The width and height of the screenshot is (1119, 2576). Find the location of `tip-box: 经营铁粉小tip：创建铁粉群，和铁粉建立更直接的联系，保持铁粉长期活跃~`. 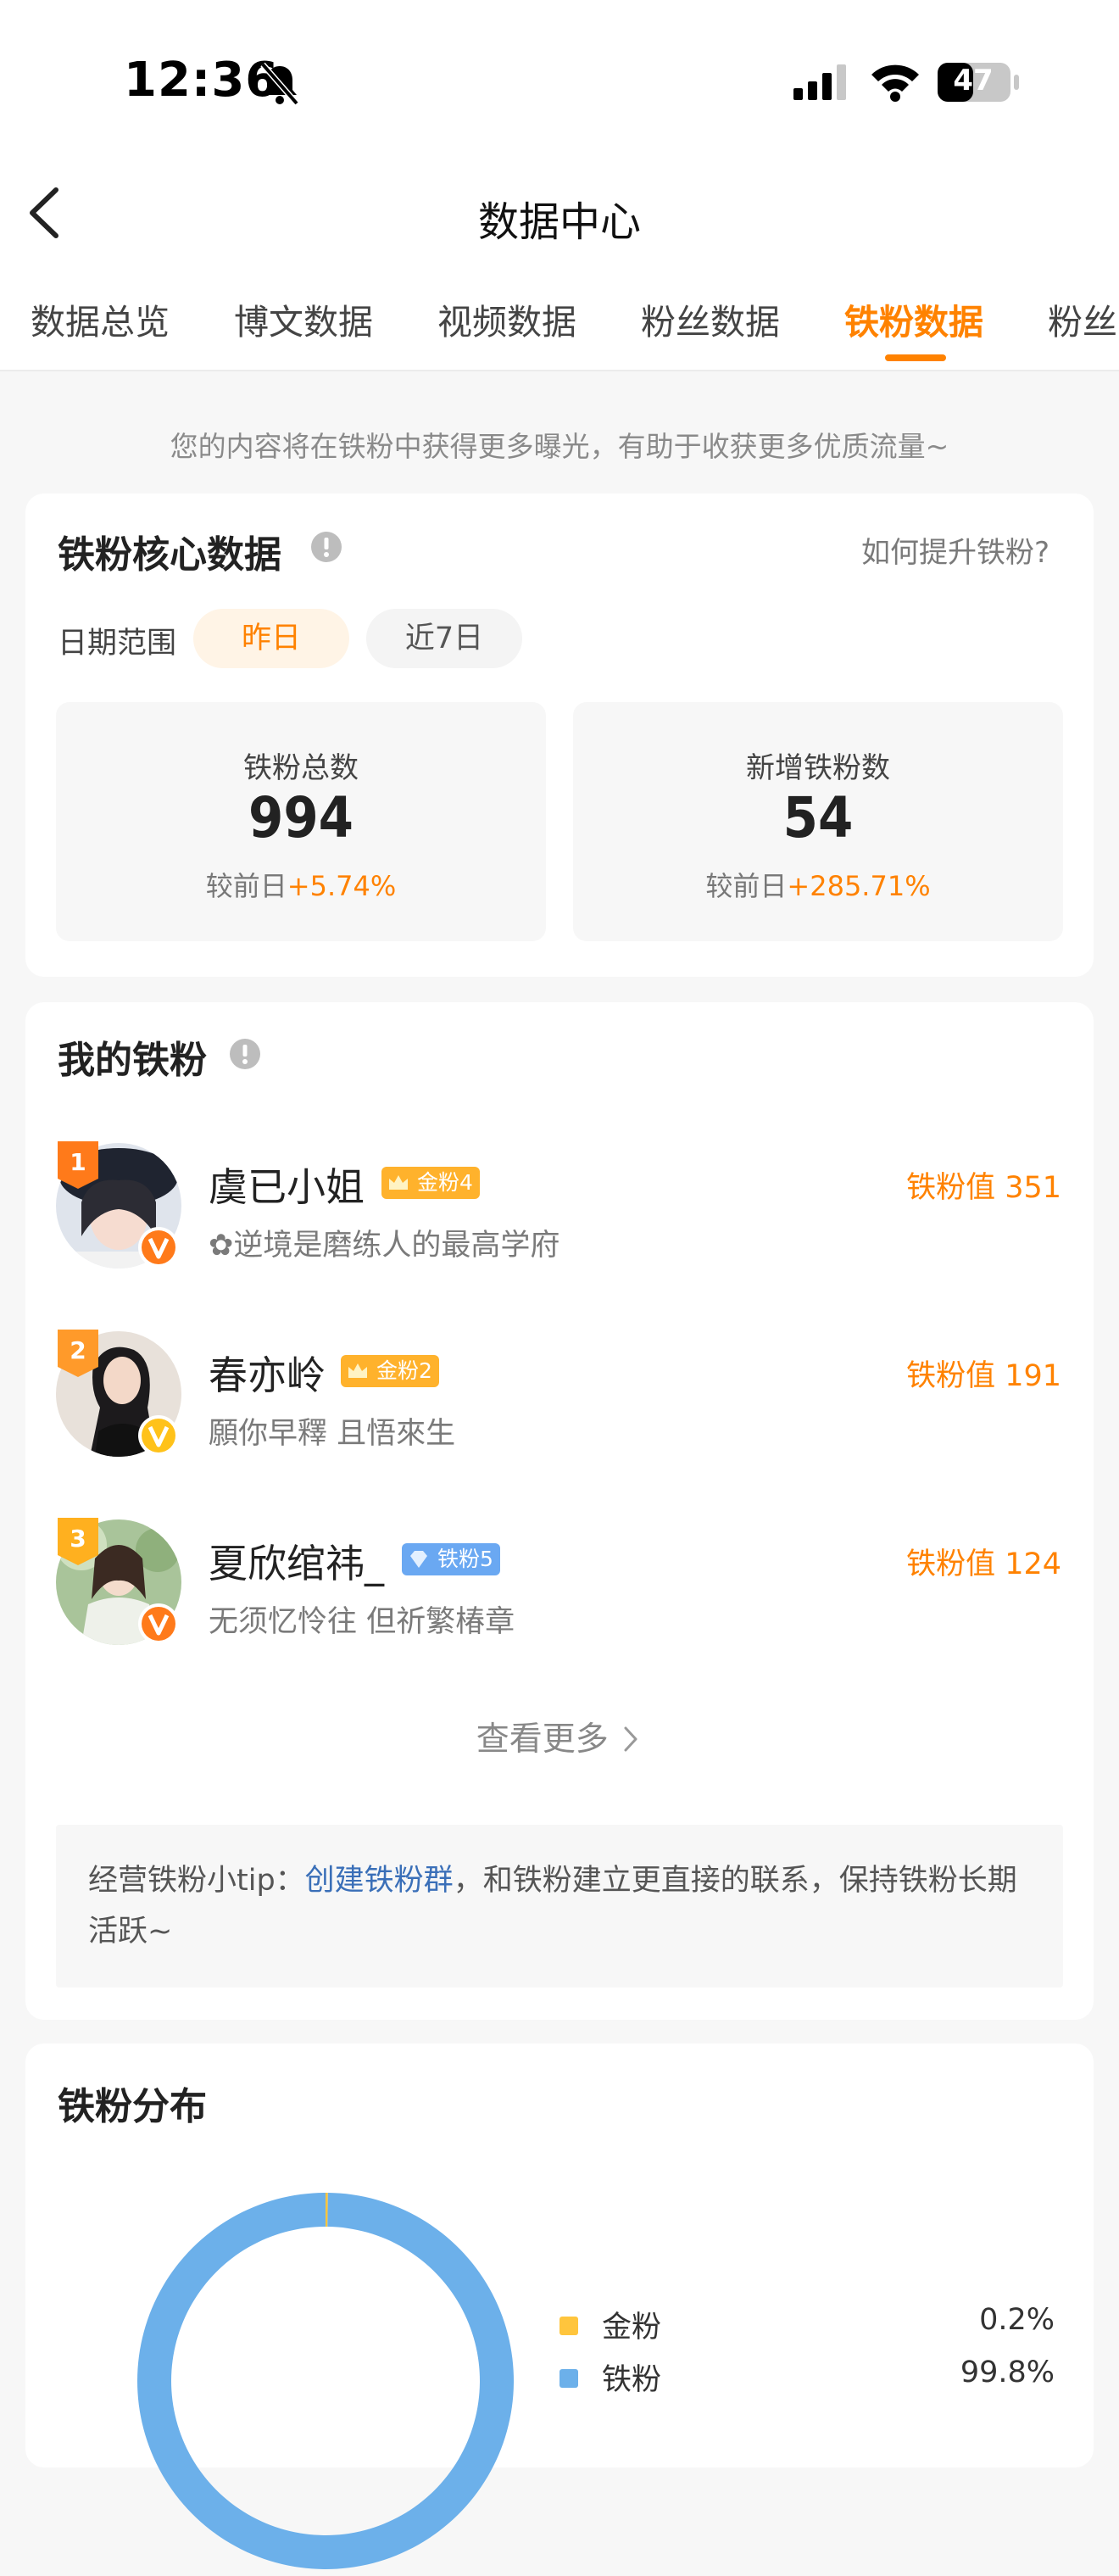

tip-box: 经营铁粉小tip：创建铁粉群，和铁粉建立更直接的联系，保持铁粉长期活跃~ is located at coordinates (559, 1906).